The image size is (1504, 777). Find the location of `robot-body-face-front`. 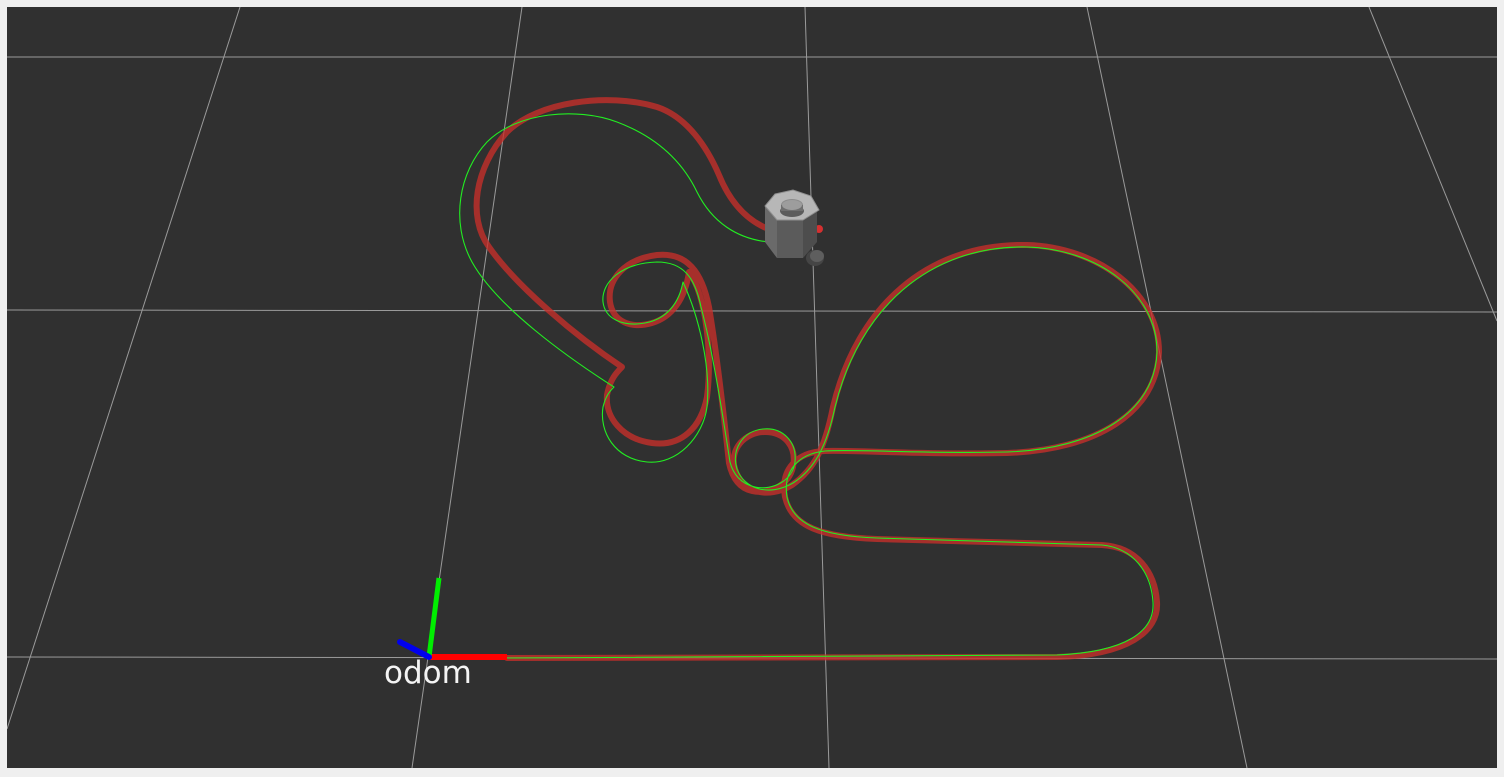

robot-body-face-front is located at coordinates (790, 239).